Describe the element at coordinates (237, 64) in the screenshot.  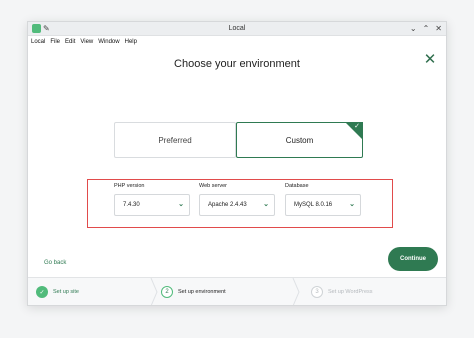
I see `page-title: Choose your environment` at that location.